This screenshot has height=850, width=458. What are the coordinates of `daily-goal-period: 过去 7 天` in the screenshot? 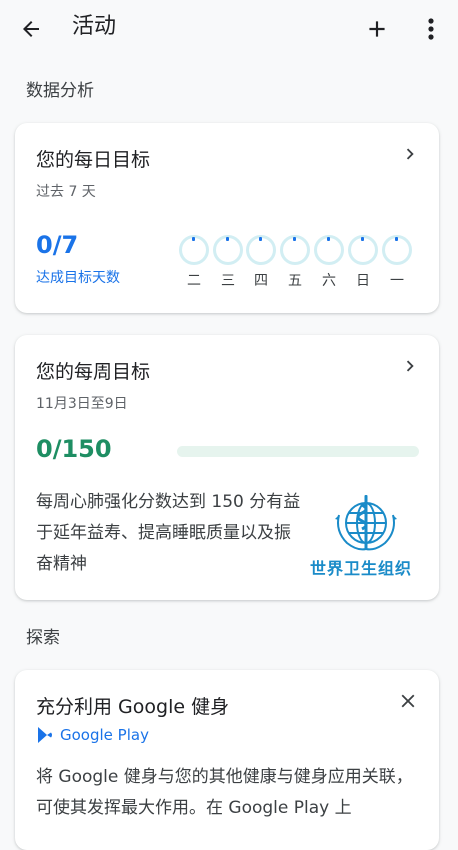 It's located at (66, 192).